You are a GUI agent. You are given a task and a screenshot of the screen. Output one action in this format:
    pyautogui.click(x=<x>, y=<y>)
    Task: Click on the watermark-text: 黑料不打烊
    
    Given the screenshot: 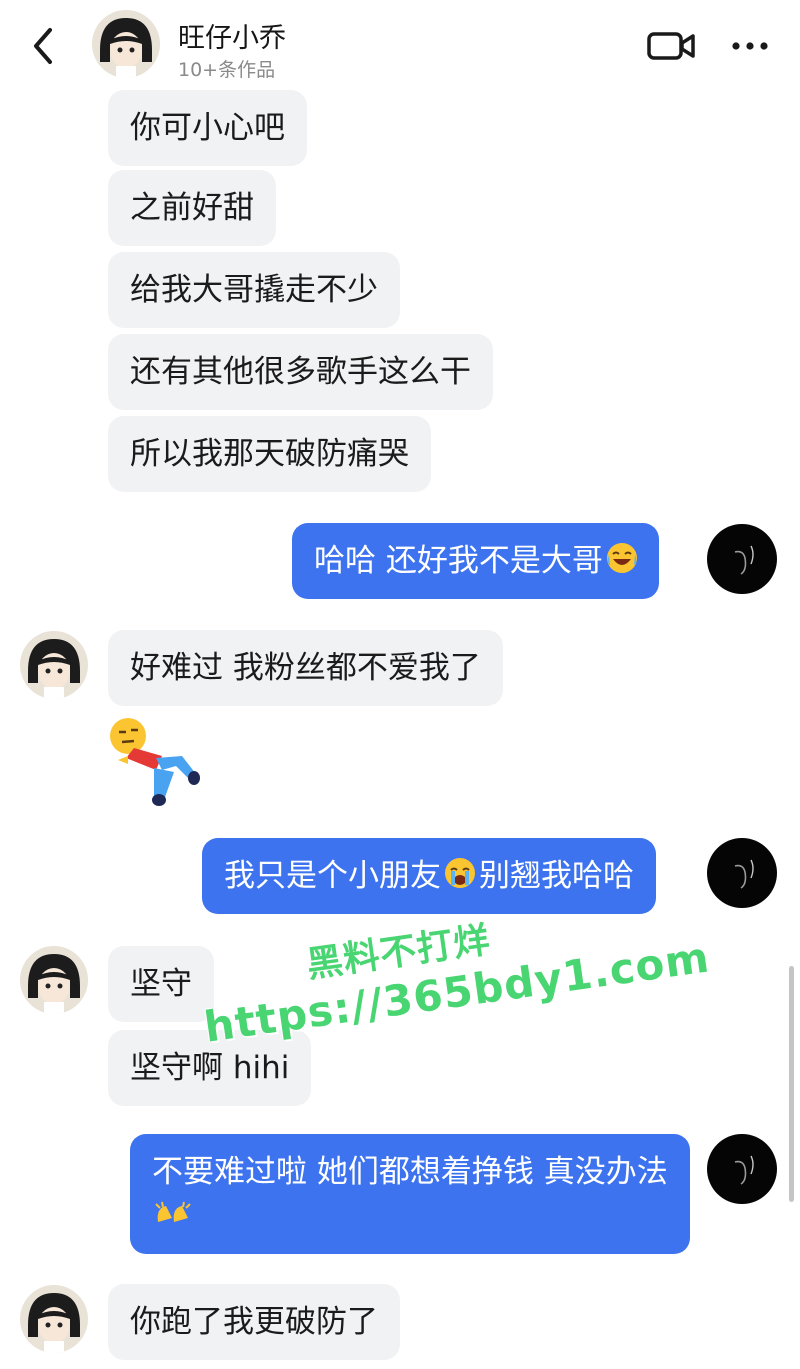 What is the action you would take?
    pyautogui.click(x=399, y=952)
    